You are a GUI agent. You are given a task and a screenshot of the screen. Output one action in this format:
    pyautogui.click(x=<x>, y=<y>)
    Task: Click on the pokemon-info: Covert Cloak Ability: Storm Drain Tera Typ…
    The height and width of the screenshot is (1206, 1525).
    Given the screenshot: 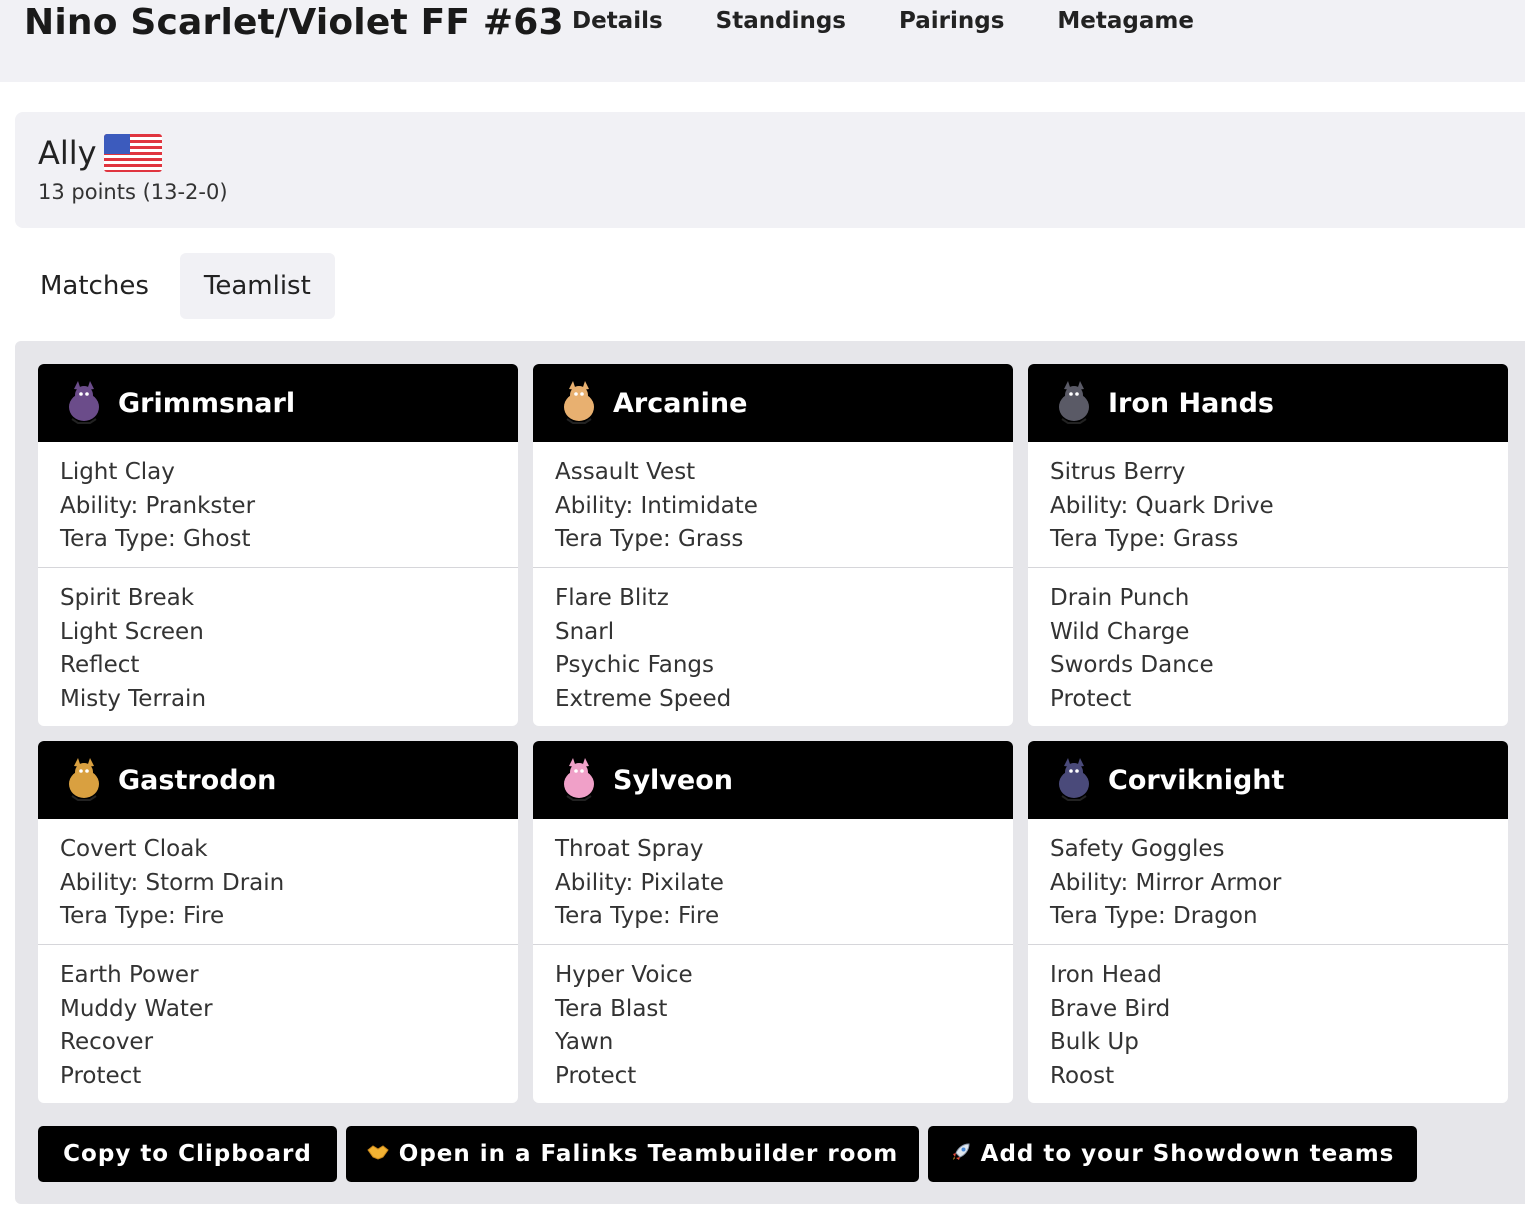 What is the action you would take?
    pyautogui.click(x=278, y=882)
    